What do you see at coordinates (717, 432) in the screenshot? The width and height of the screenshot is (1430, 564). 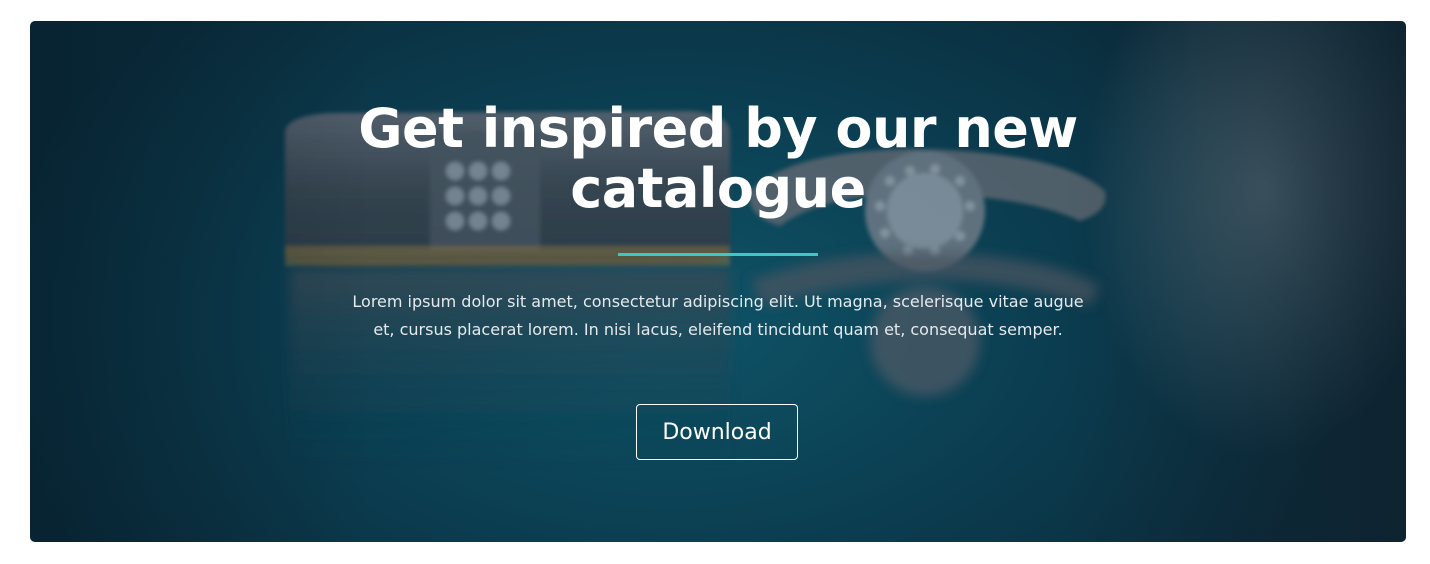 I see `download-button: Download` at bounding box center [717, 432].